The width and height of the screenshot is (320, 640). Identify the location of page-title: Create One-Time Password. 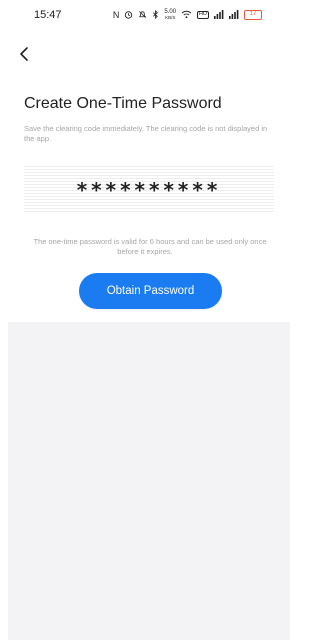
(123, 103).